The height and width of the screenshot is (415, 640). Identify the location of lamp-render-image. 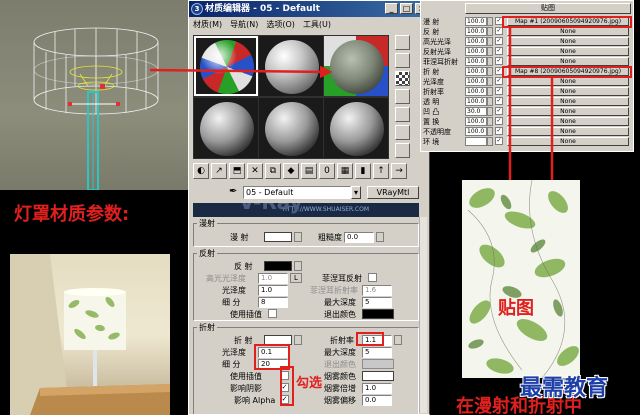
(90, 334).